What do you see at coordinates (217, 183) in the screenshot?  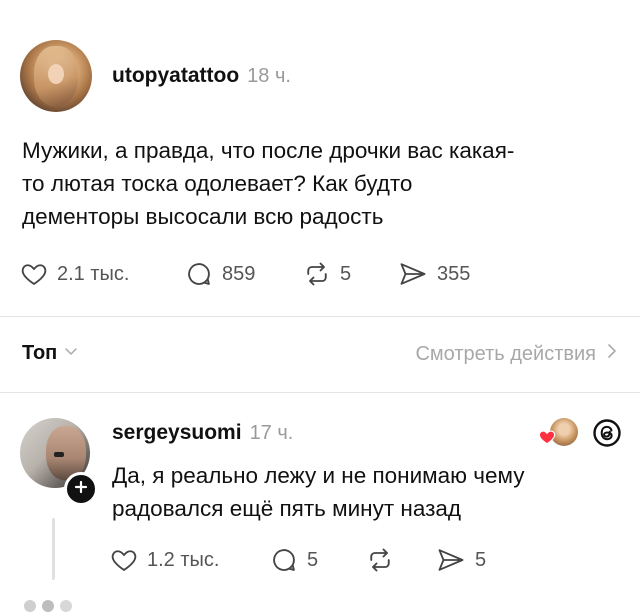 I see `post-text-line: то лютая тоска одолевает? Как будто` at bounding box center [217, 183].